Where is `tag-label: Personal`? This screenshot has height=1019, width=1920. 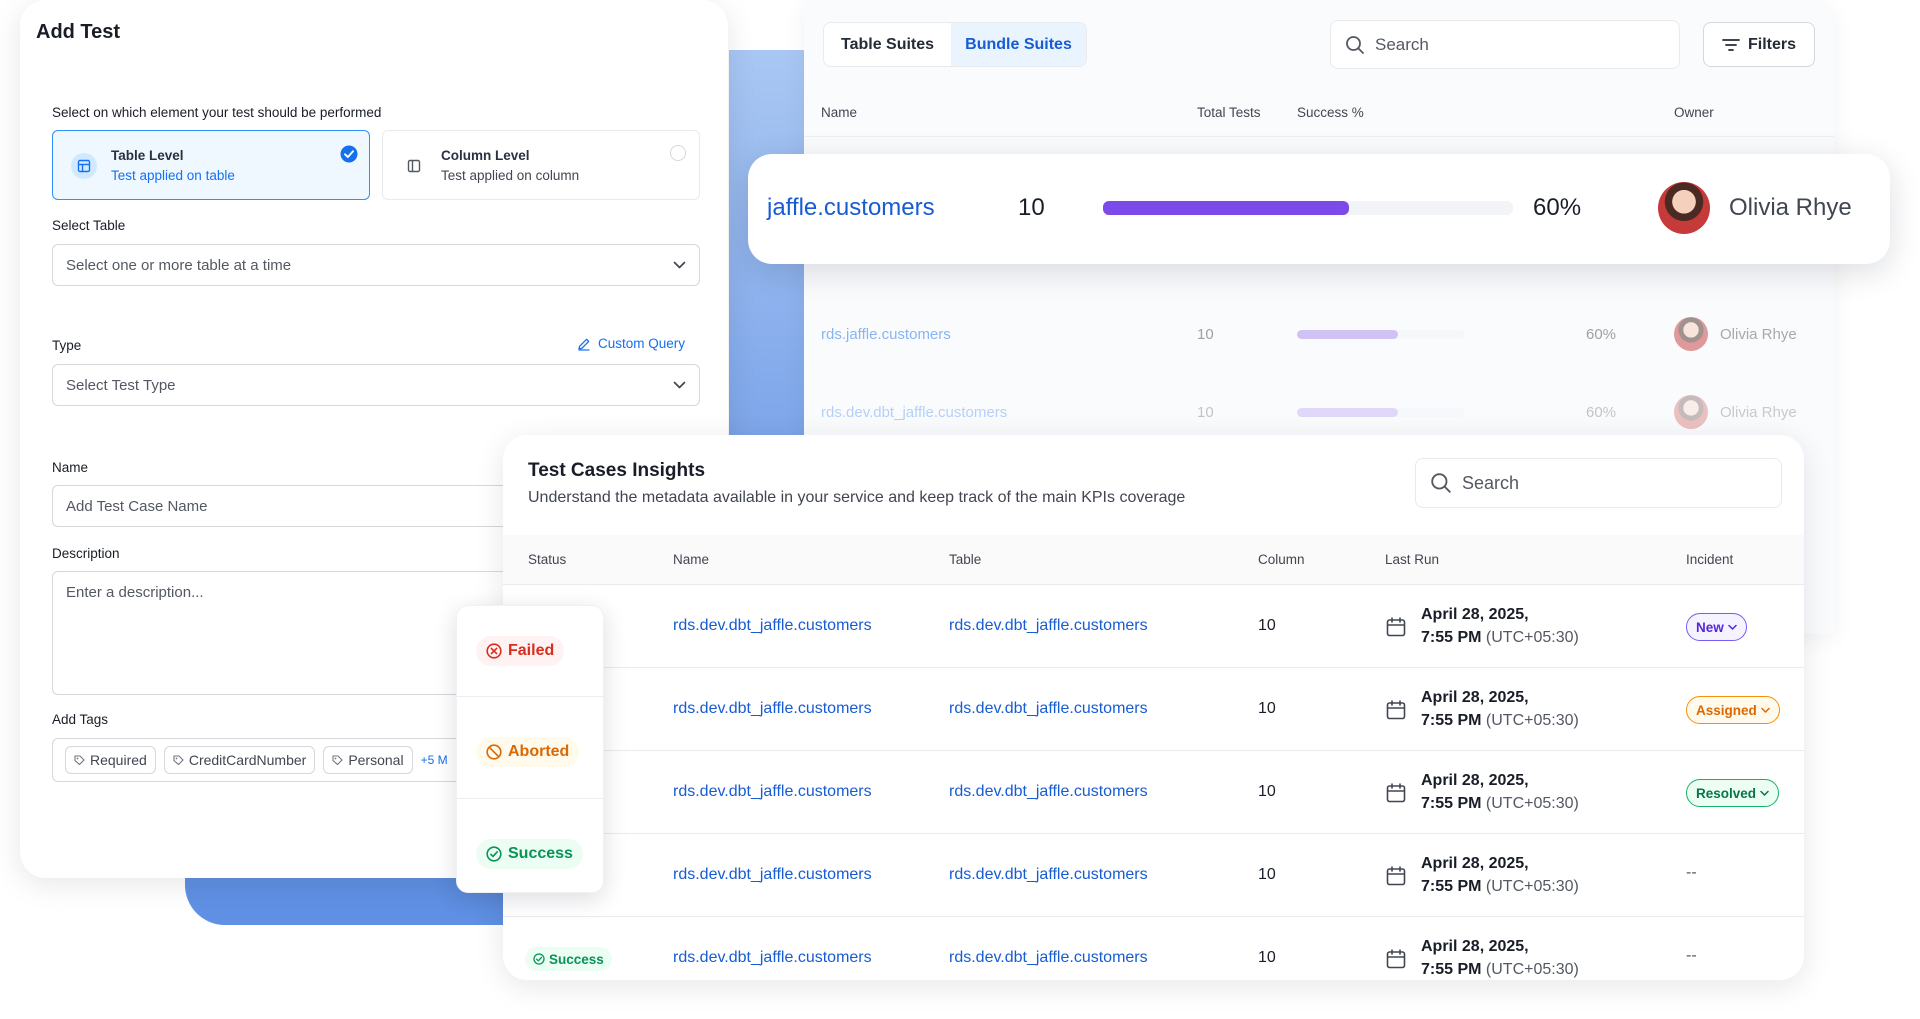 tag-label: Personal is located at coordinates (376, 760).